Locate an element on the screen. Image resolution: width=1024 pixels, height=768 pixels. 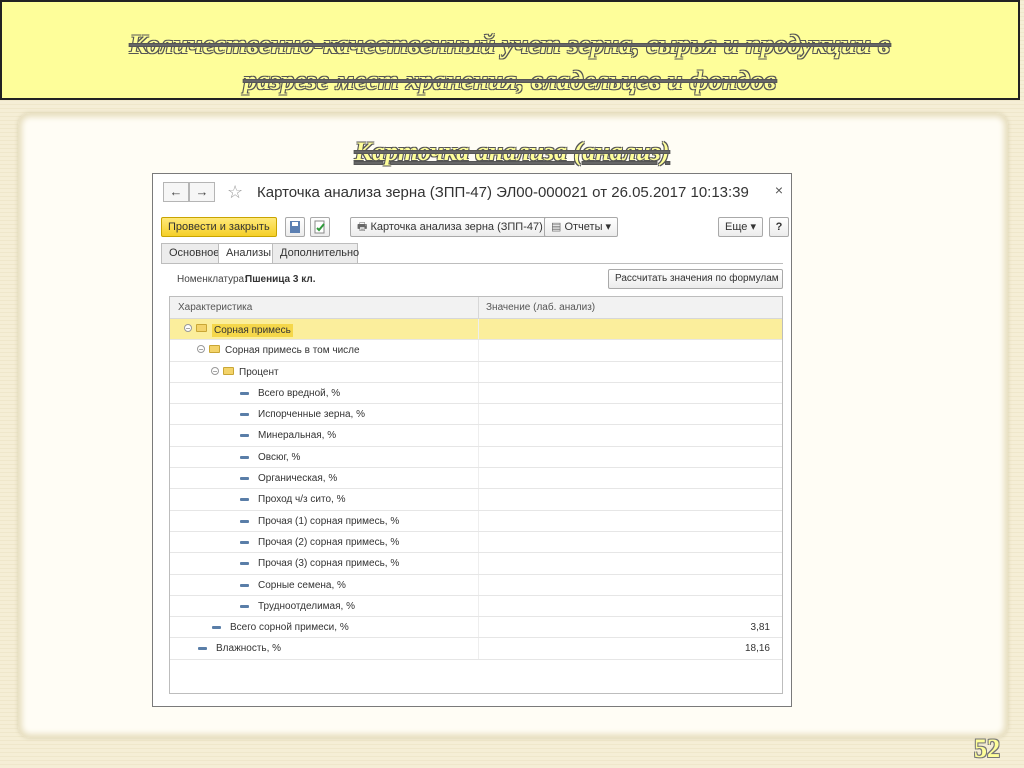
print-card-button: 🖶 Карточка анализа зерна (ЗПП-47) is located at coordinates (450, 227).